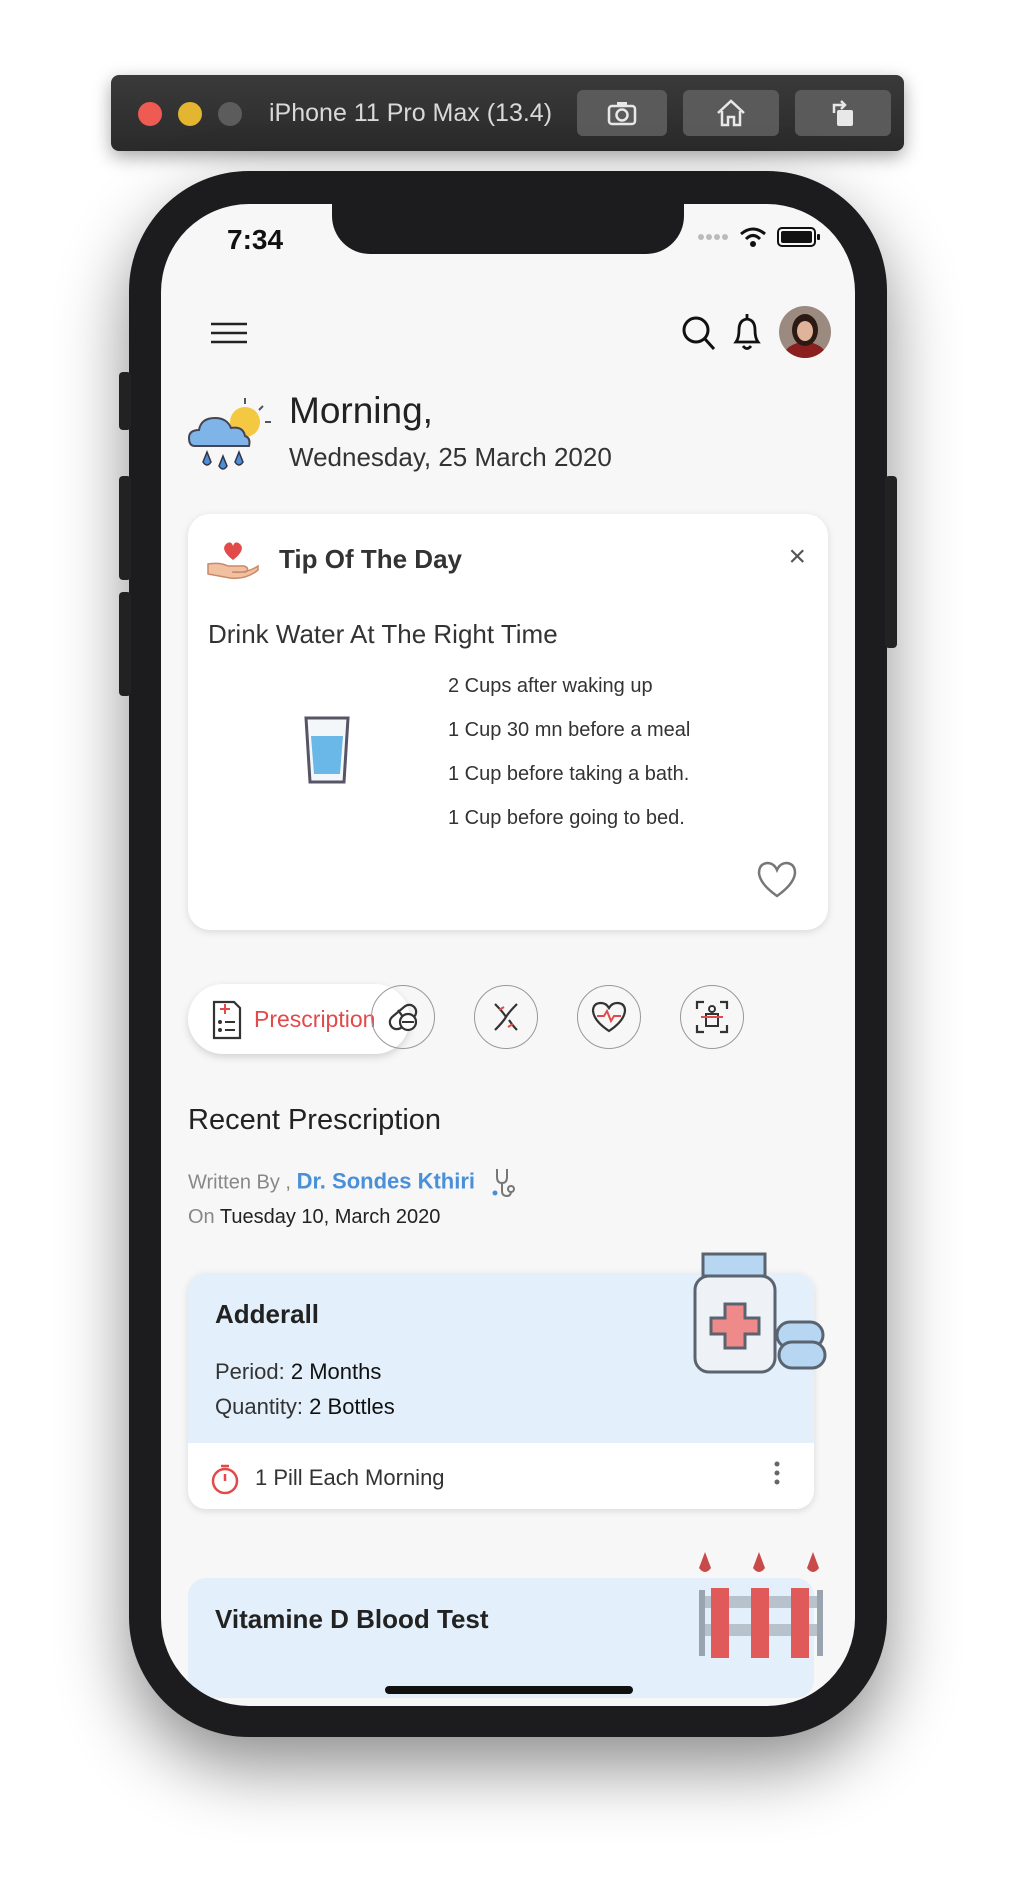  I want to click on category-pills-button, so click(403, 1017).